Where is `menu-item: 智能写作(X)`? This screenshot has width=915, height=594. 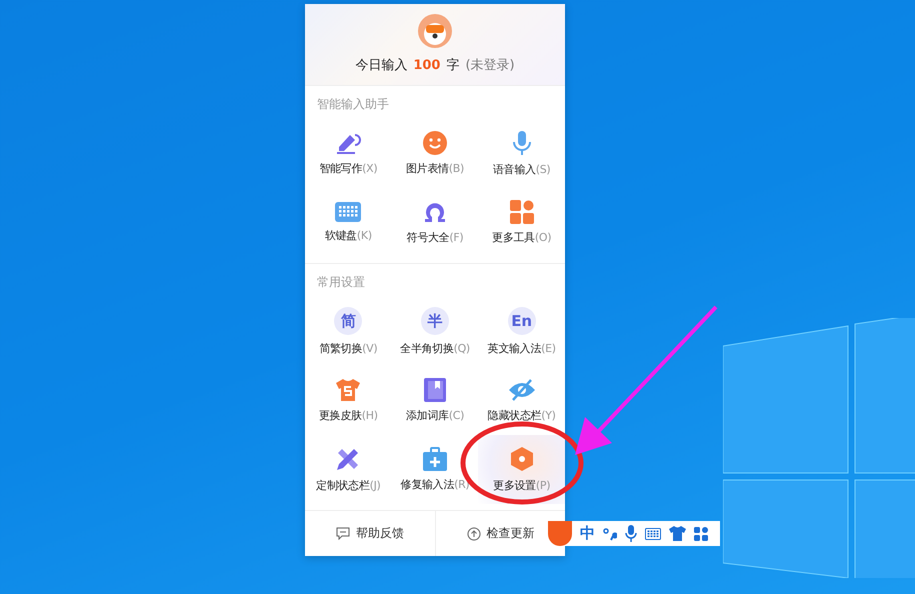
menu-item: 智能写作(X) is located at coordinates (348, 153).